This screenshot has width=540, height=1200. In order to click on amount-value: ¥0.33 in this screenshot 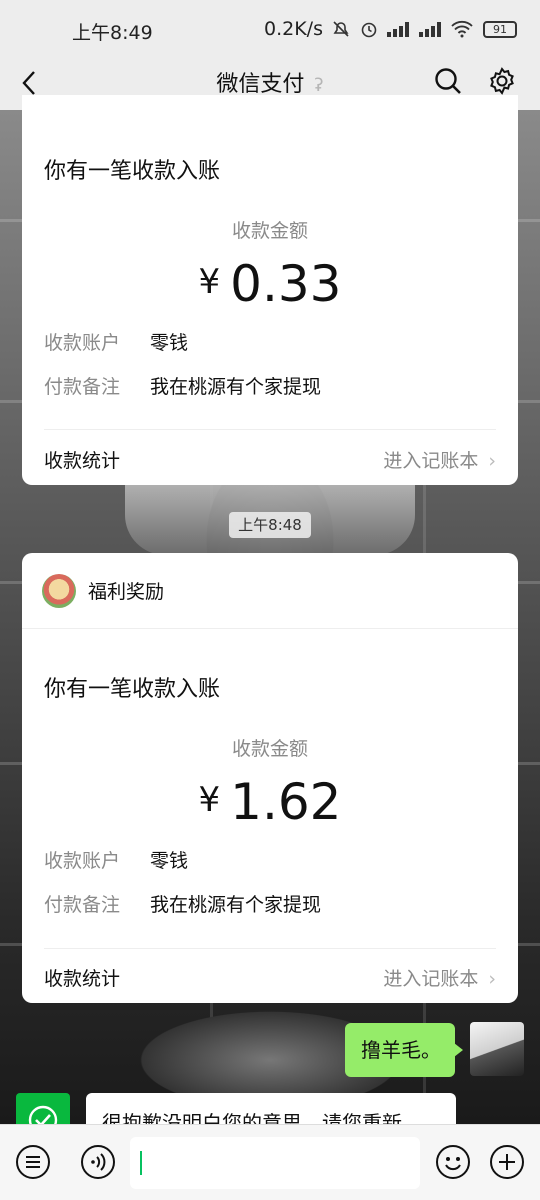, I will do `click(270, 284)`.